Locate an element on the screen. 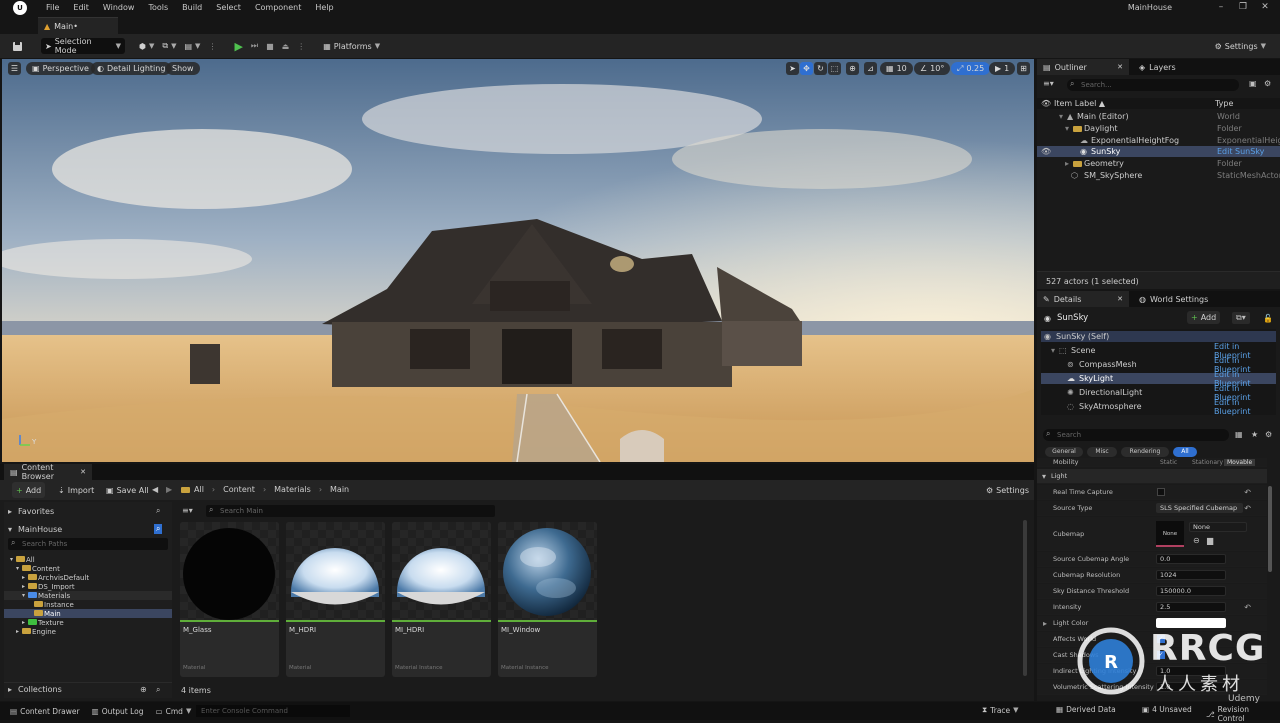 This screenshot has width=1280, height=723. tab-content-browser: ▤ Content Browser ✕ is located at coordinates (48, 472).